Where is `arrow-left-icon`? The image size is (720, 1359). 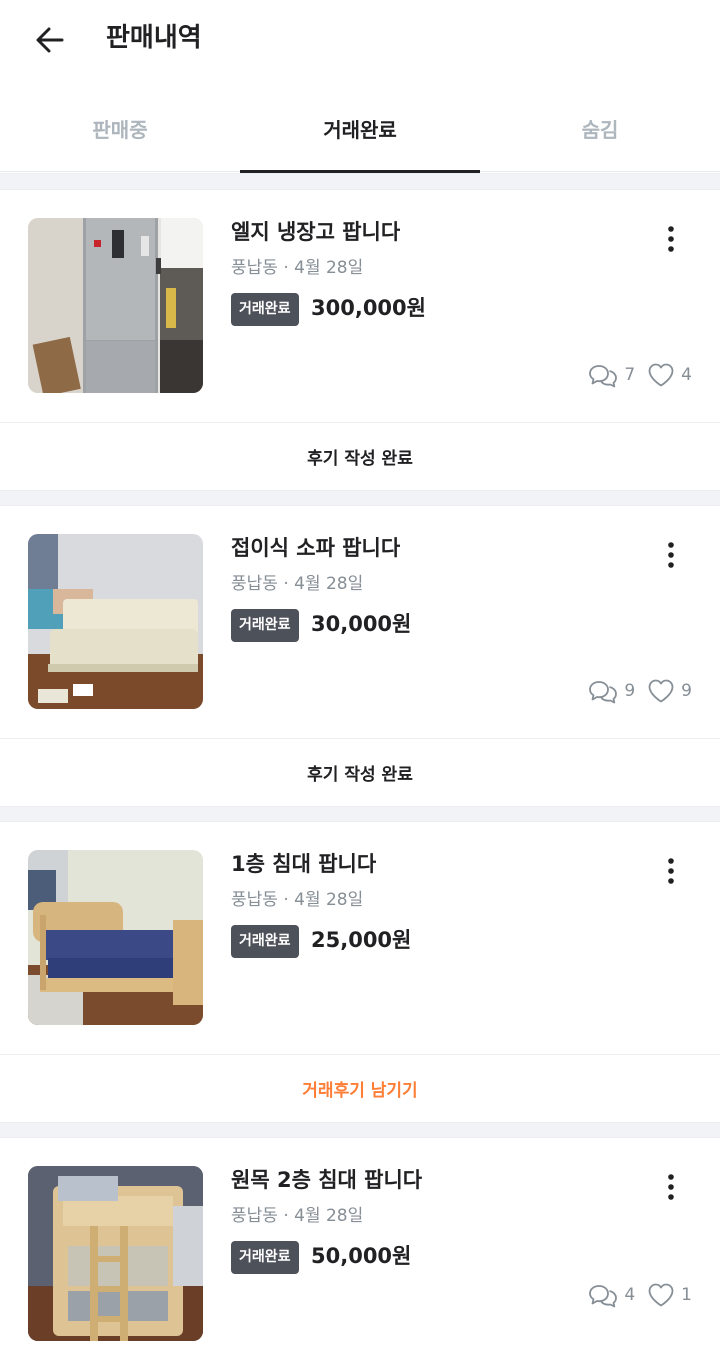
arrow-left-icon is located at coordinates (50, 40).